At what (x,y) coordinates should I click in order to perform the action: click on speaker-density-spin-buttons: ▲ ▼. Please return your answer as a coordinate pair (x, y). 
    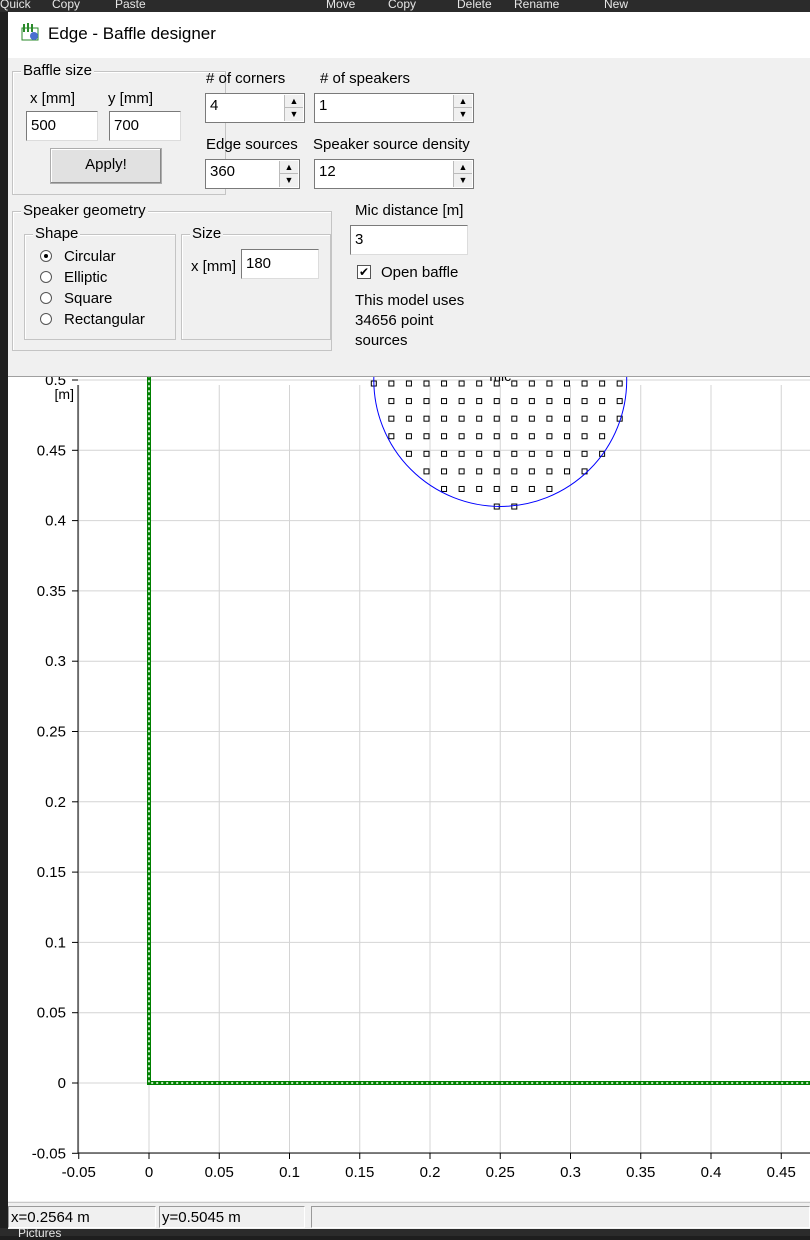
    Looking at the image, I should click on (462, 174).